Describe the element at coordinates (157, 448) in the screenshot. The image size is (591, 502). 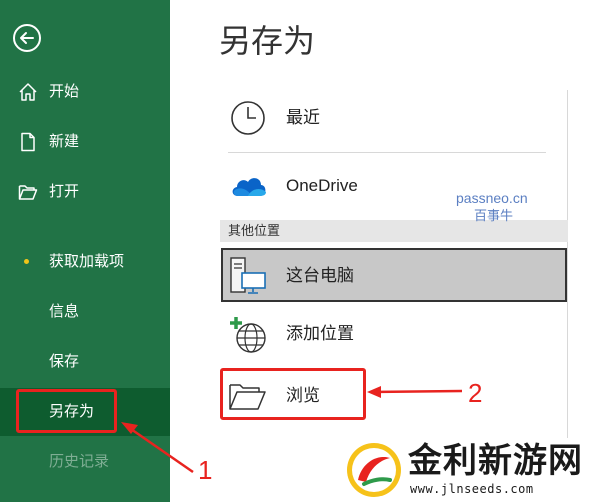
I see `arrow-to-save-as` at that location.